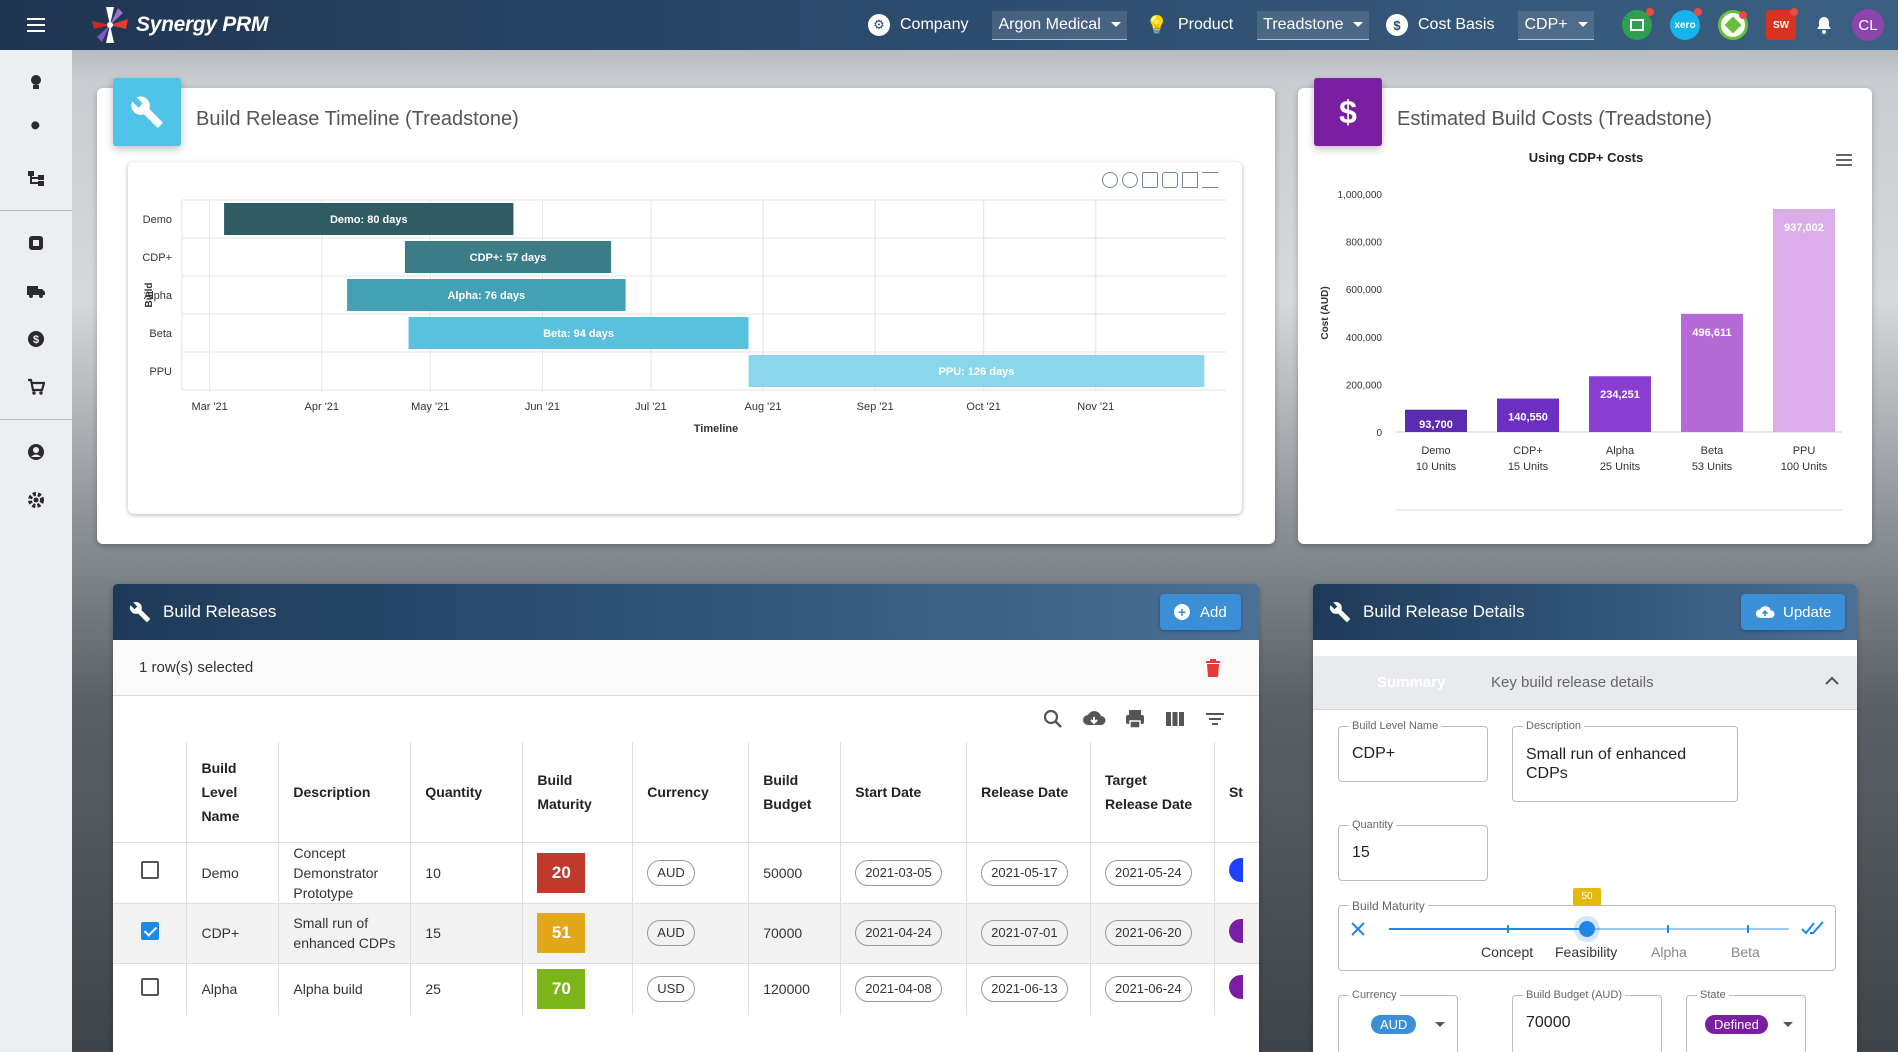  What do you see at coordinates (1364, 290) in the screenshot?
I see `costs-y-tick: 600,000` at bounding box center [1364, 290].